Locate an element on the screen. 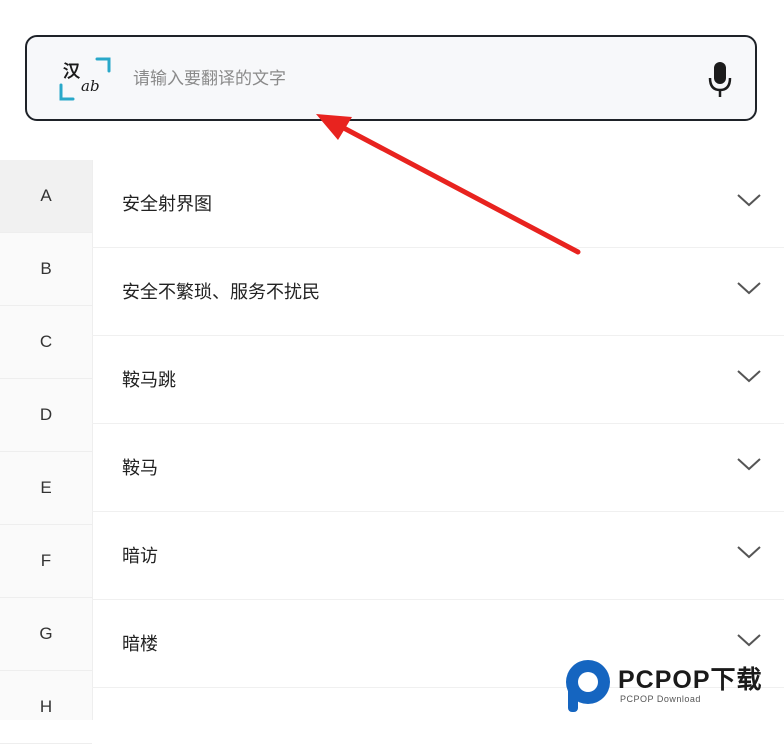  term-row: 安全射界图 is located at coordinates (438, 204).